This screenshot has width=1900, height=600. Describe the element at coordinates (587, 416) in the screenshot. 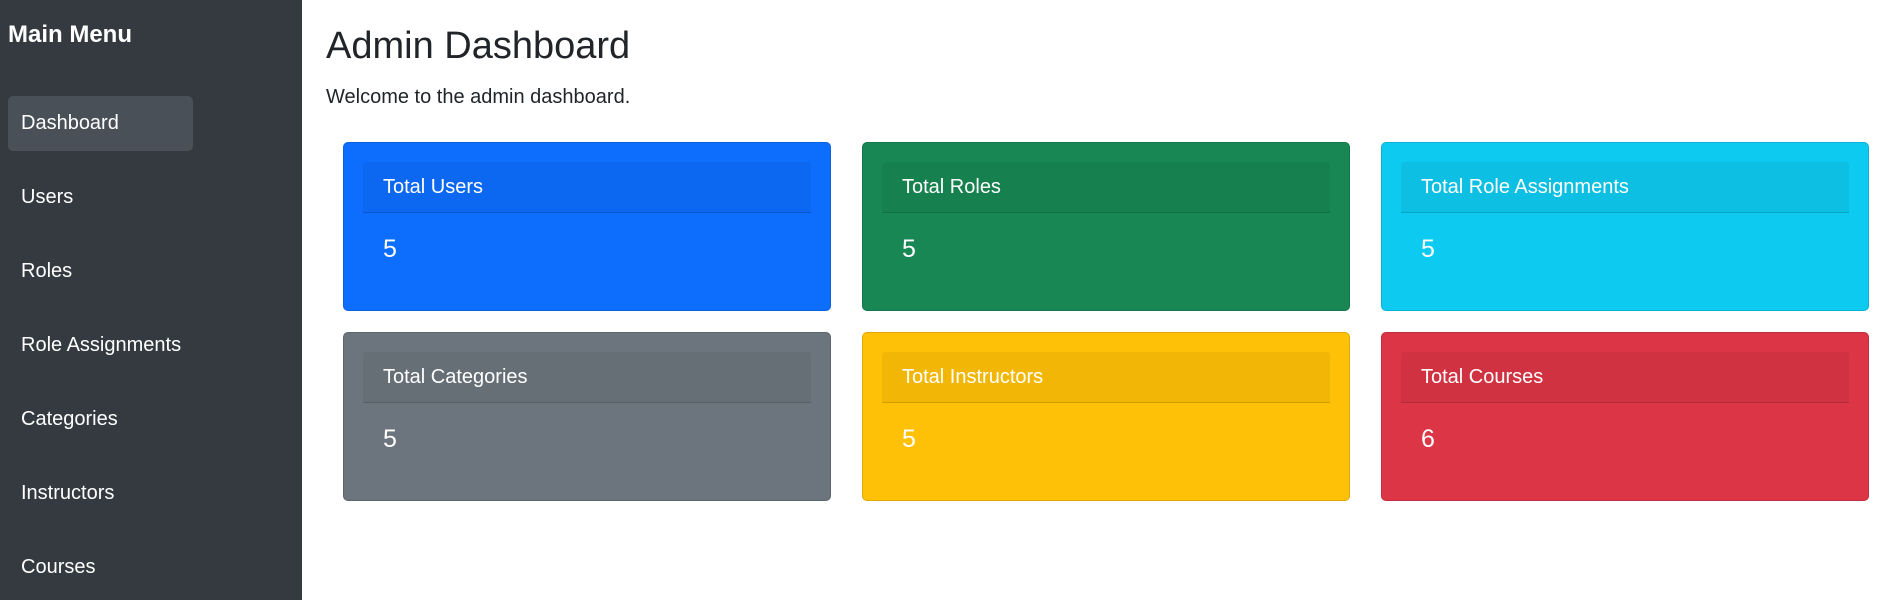

I see `card-total-categories: Total Categories 5` at that location.